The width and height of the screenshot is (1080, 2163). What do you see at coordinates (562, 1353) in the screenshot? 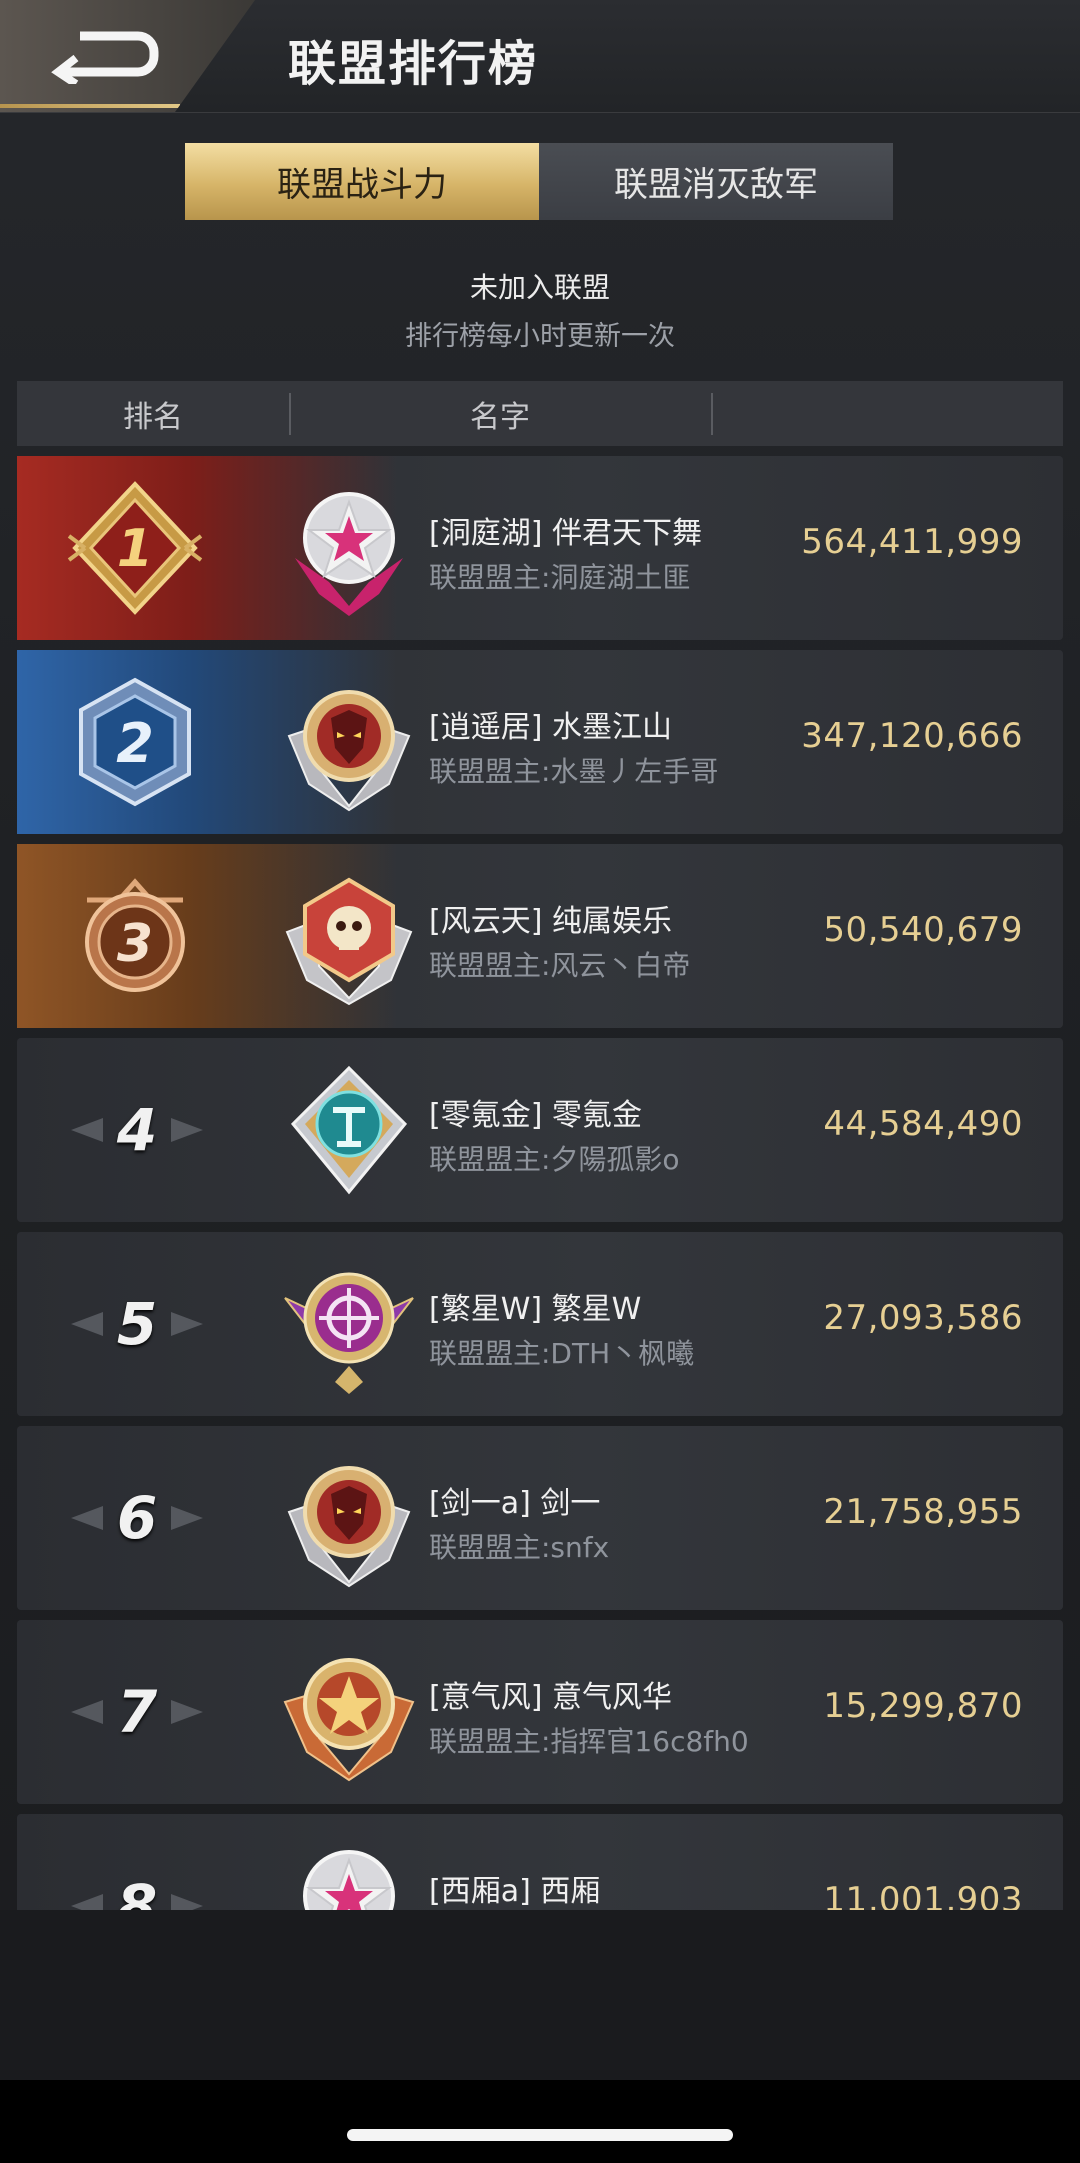
I see `alliance-leader: 联盟盟主:DTH丶枫曦` at bounding box center [562, 1353].